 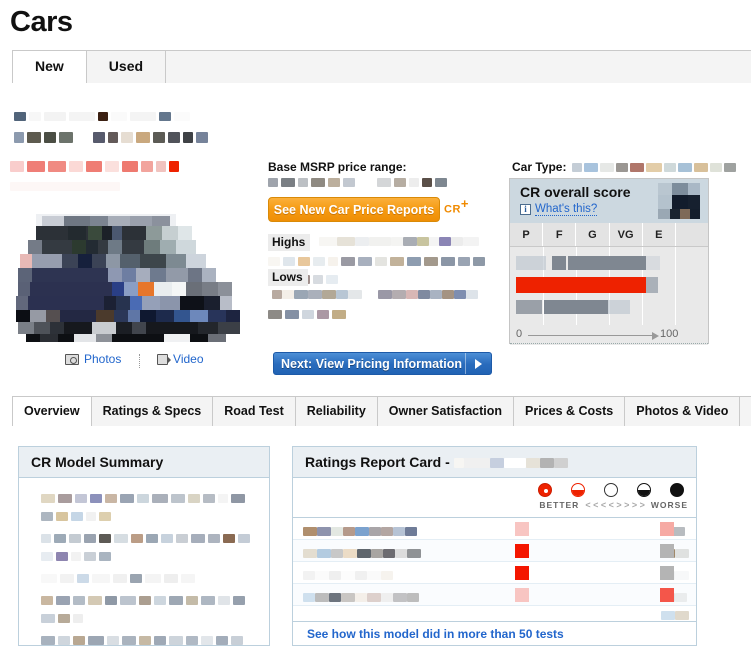 I want to click on model-thumbnail, so click(x=679, y=201).